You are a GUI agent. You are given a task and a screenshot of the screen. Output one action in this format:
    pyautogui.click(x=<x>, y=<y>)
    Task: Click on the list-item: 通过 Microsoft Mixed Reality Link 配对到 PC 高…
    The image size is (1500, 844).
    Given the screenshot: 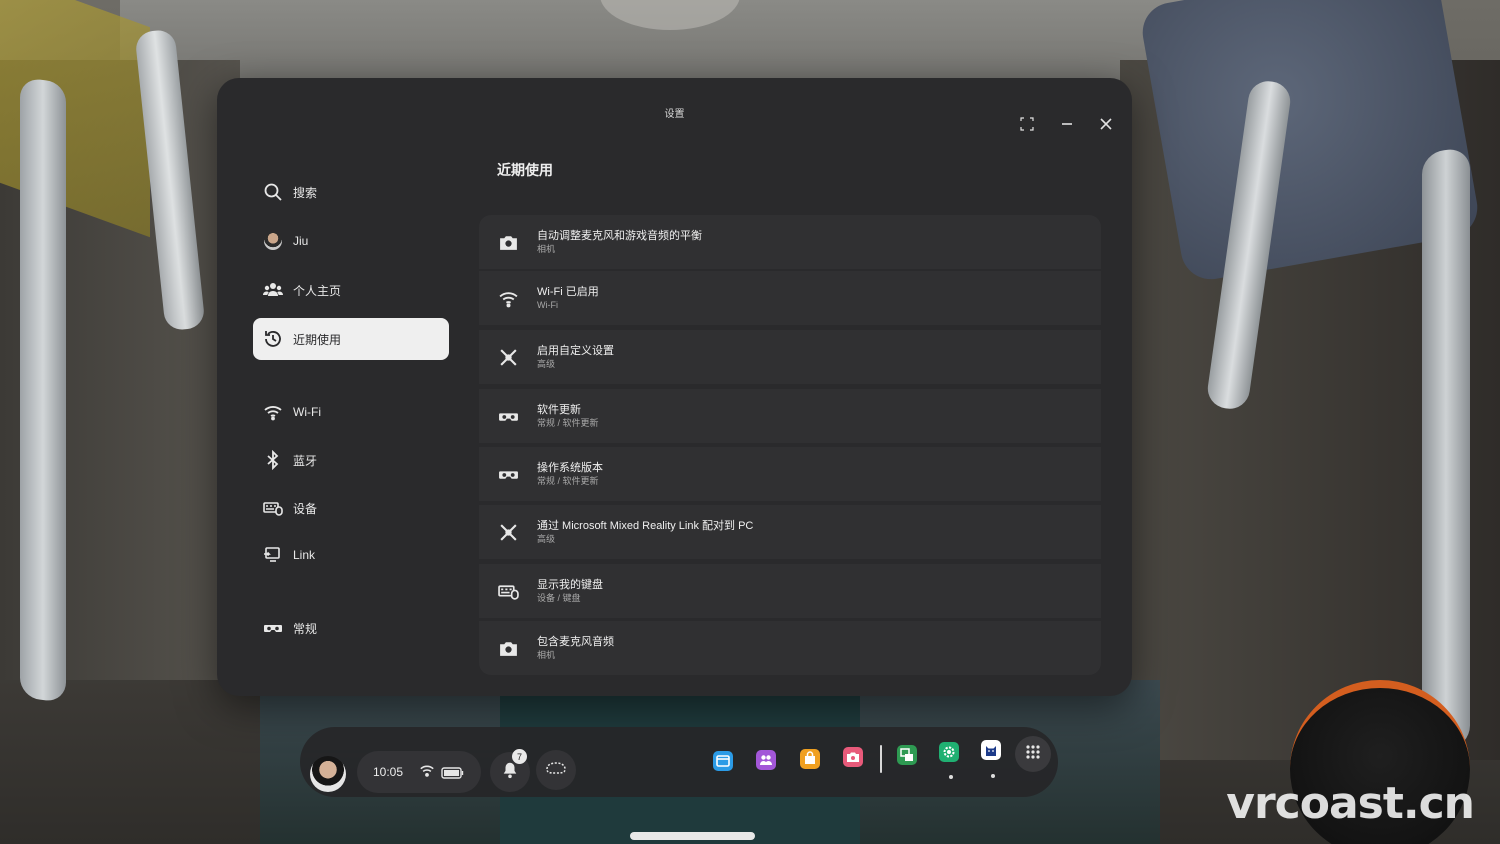 What is the action you would take?
    pyautogui.click(x=790, y=532)
    